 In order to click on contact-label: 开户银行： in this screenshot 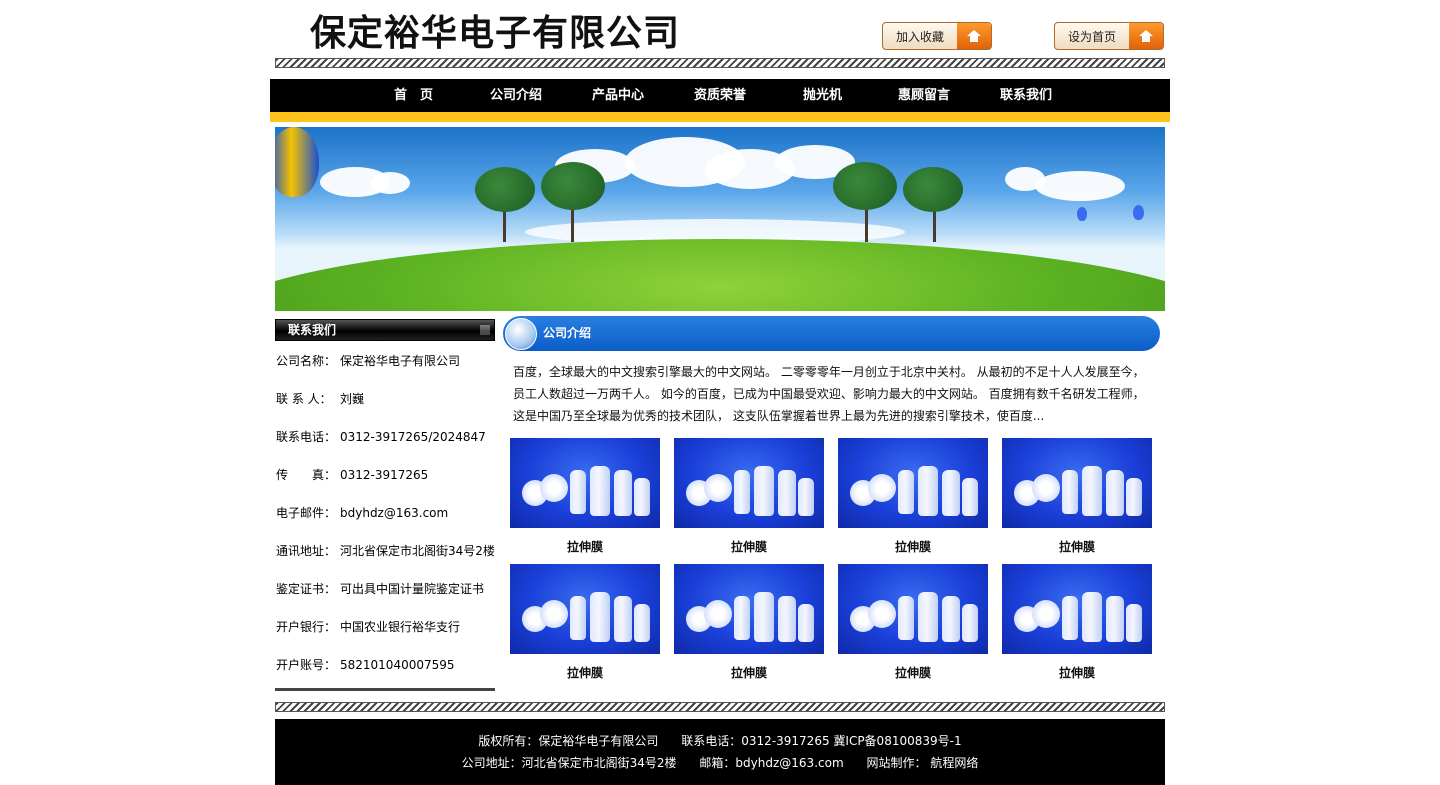, I will do `click(306, 627)`.